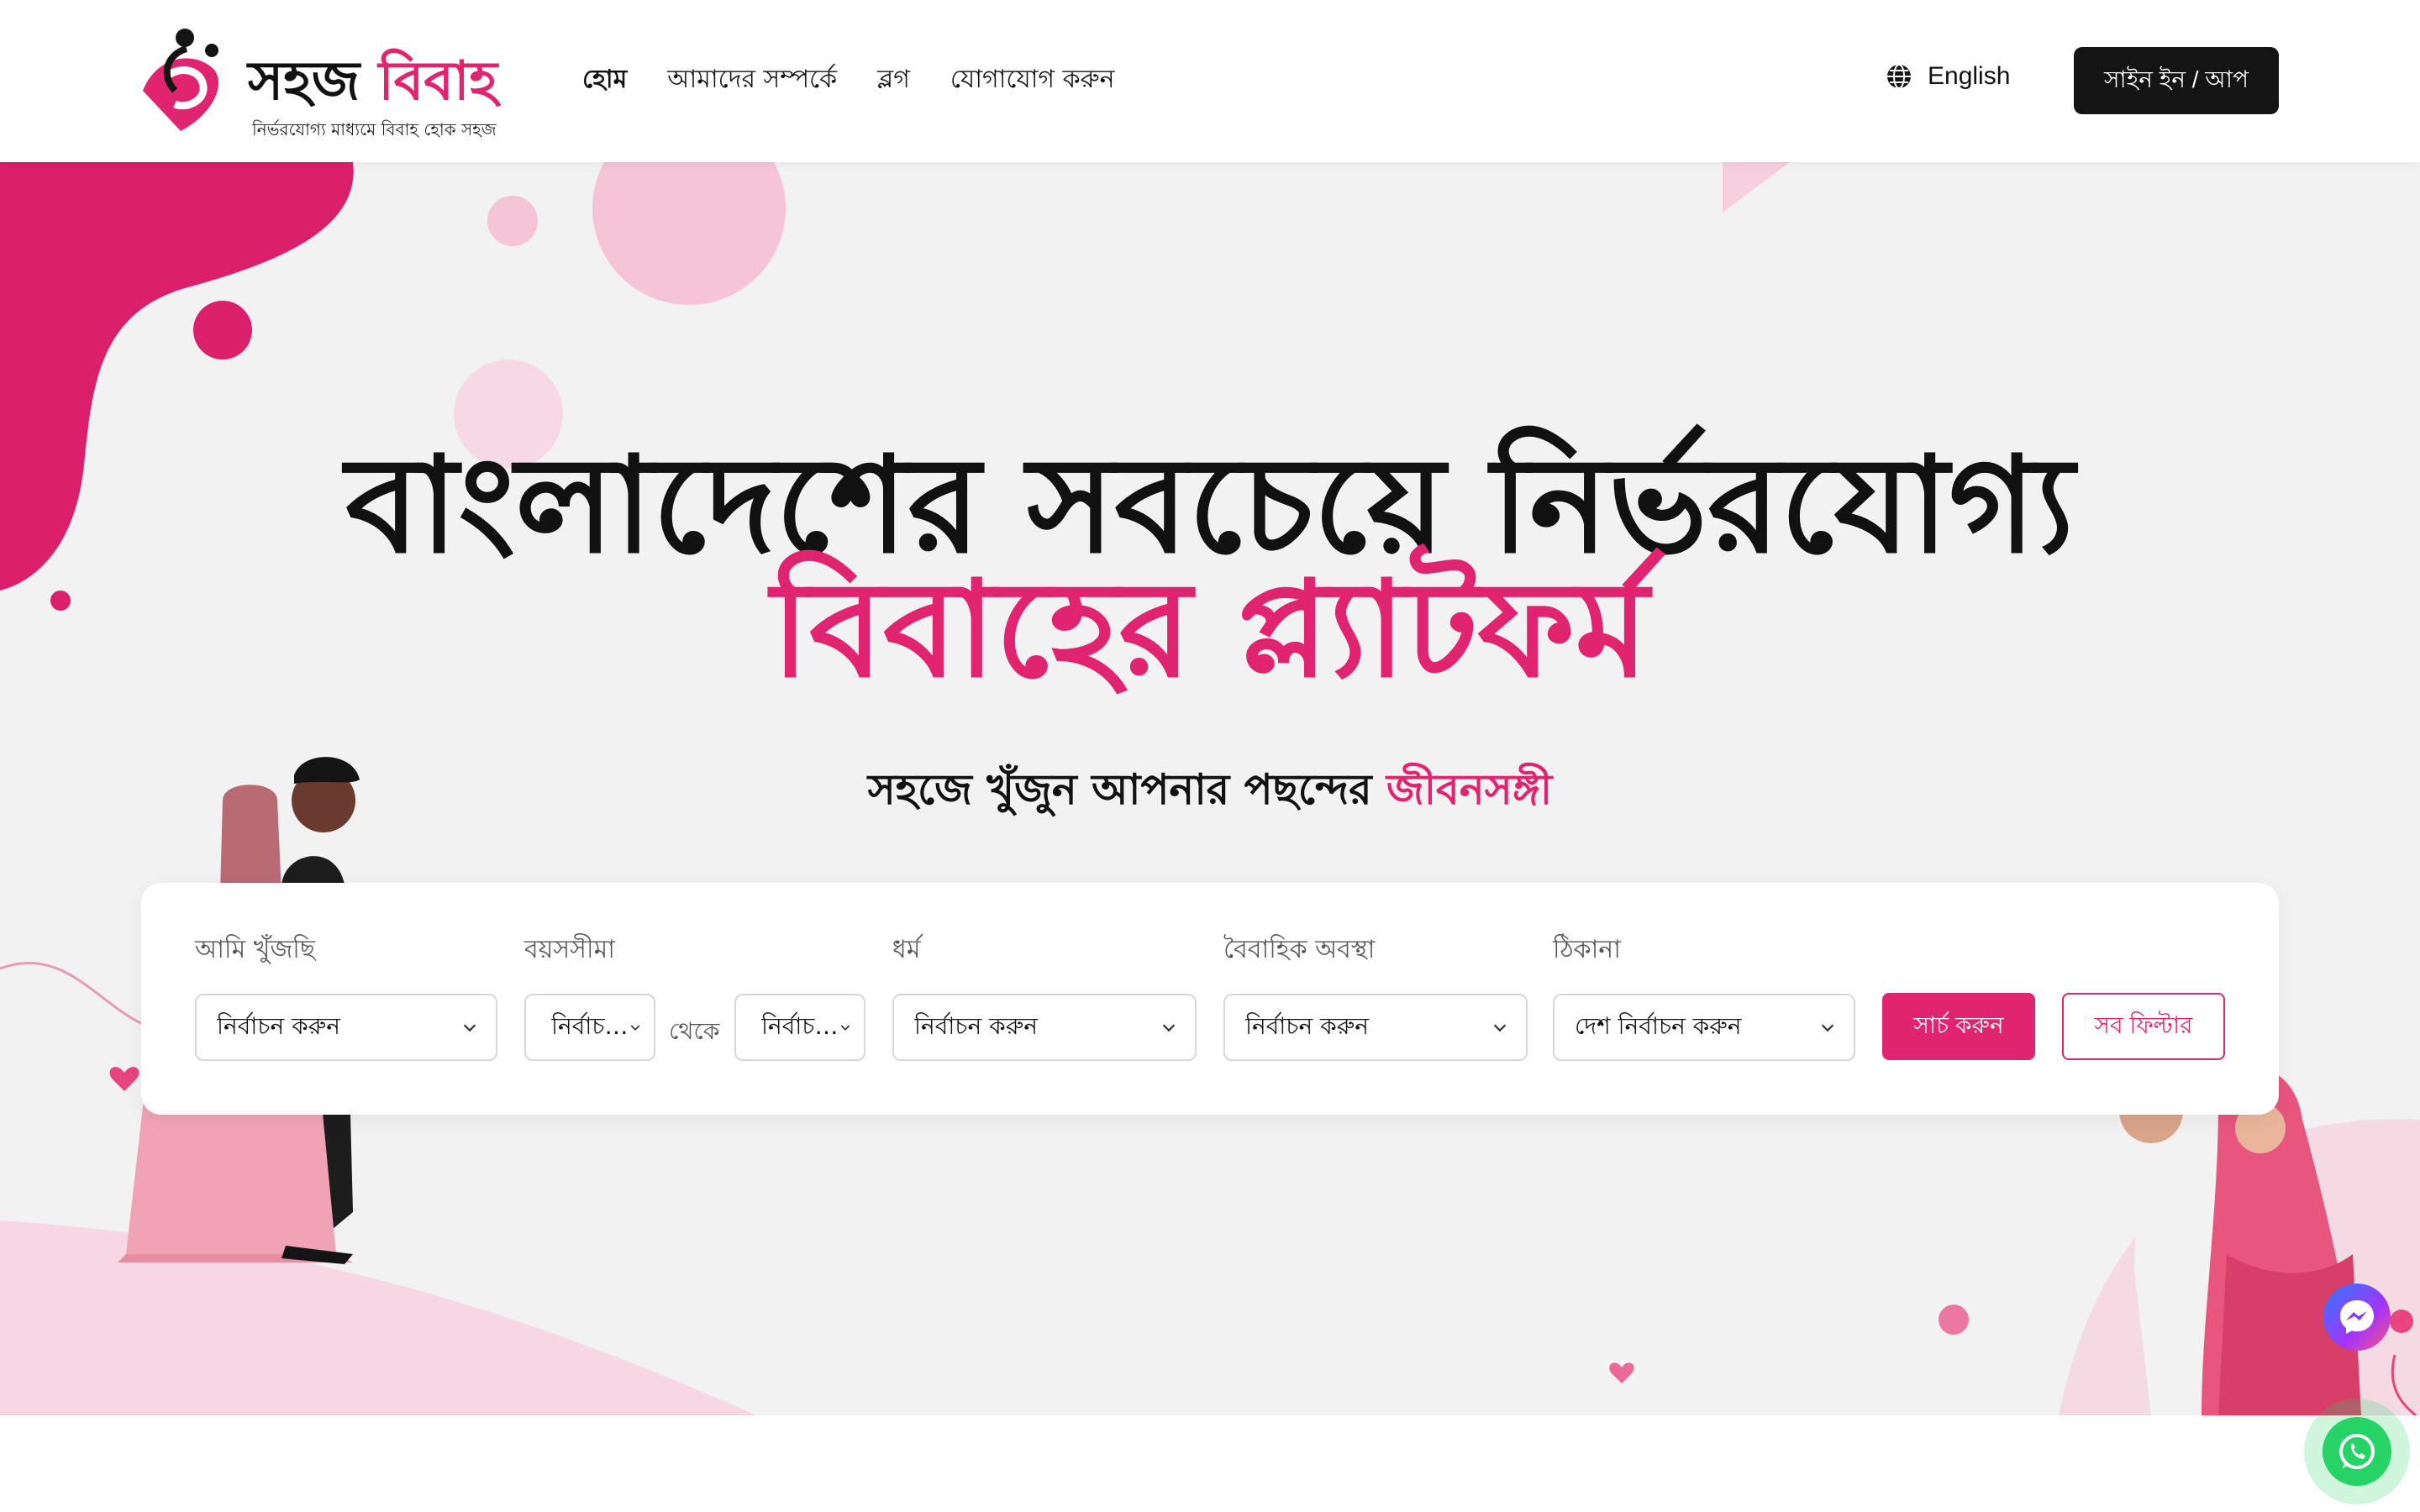  Describe the element at coordinates (1032, 80) in the screenshot. I see `nav-contact: যোগাযোগ করুন` at that location.